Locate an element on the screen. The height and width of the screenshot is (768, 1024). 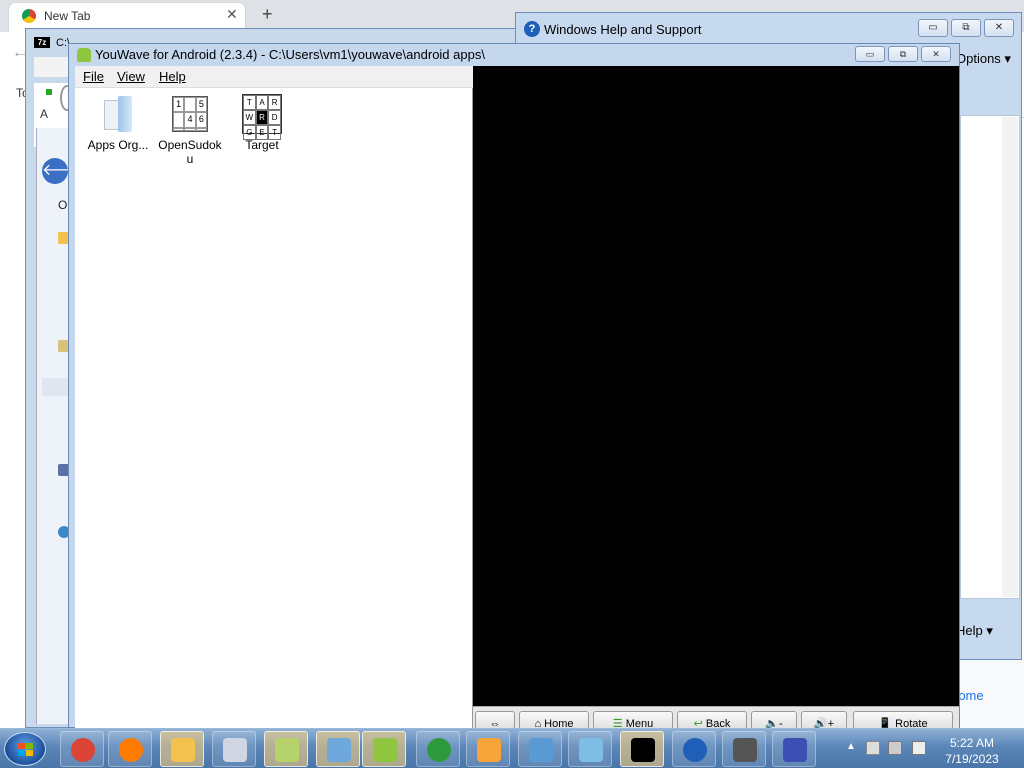
help-bottom-menu: Help ▾ is located at coordinates (974, 631).